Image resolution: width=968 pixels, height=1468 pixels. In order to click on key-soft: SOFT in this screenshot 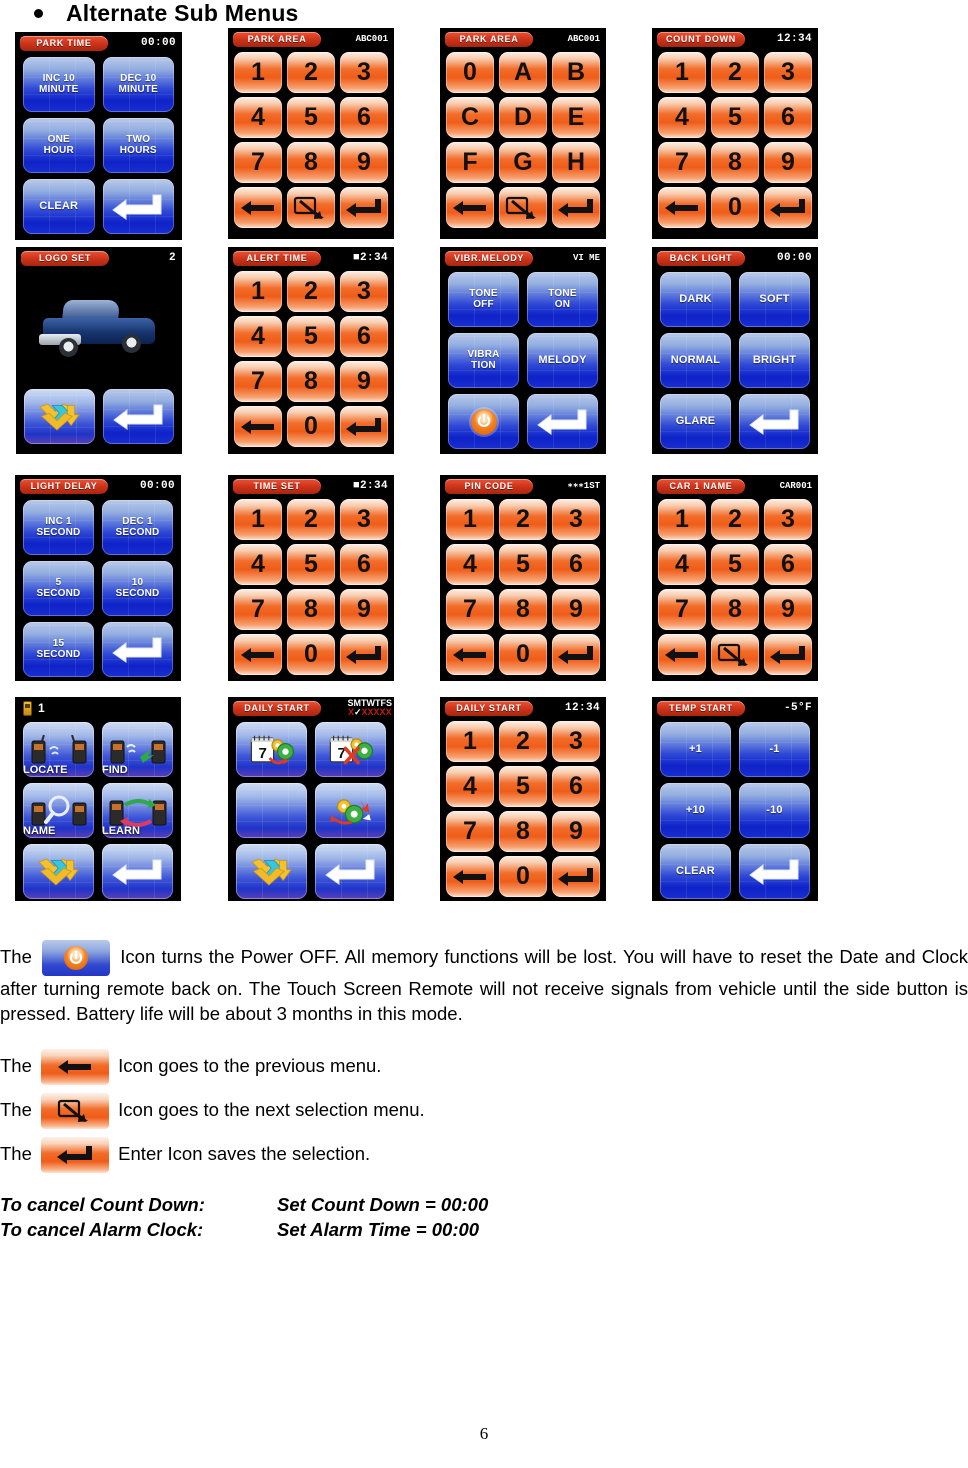, I will do `click(774, 299)`.